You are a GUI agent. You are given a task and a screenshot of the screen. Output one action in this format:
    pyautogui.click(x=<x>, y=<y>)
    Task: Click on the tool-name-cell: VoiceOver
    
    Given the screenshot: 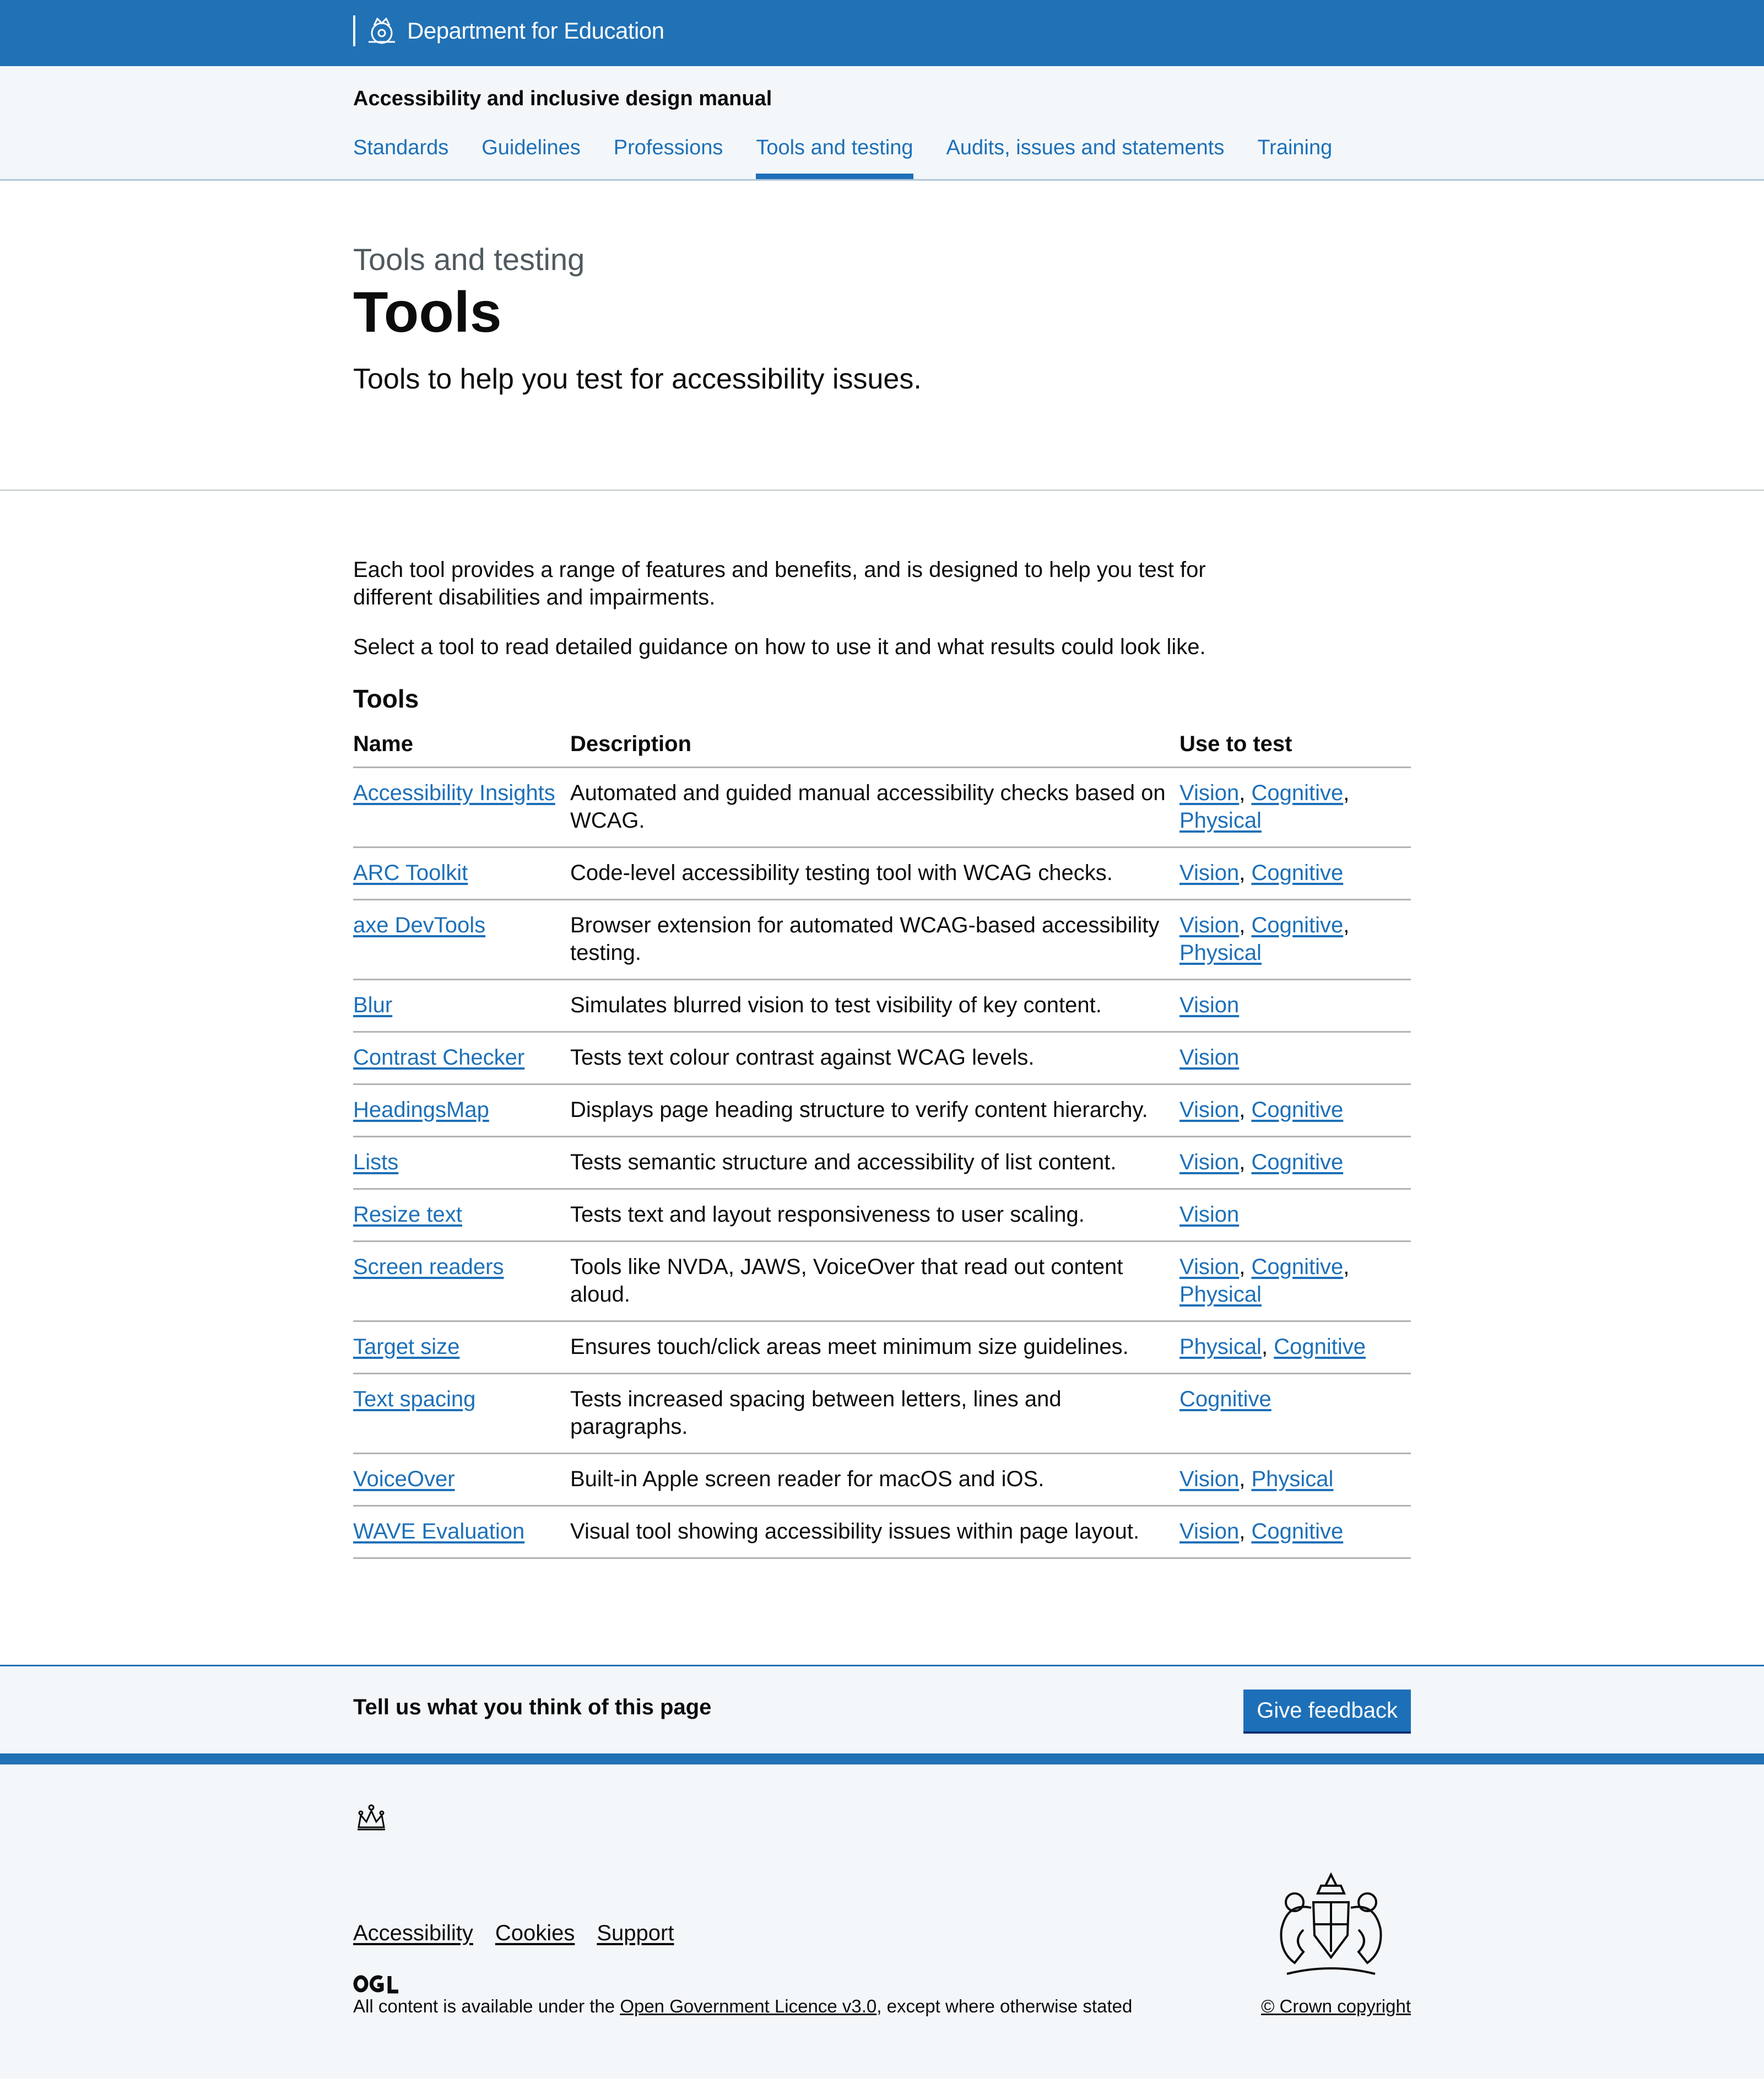 What is the action you would take?
    pyautogui.click(x=461, y=1480)
    